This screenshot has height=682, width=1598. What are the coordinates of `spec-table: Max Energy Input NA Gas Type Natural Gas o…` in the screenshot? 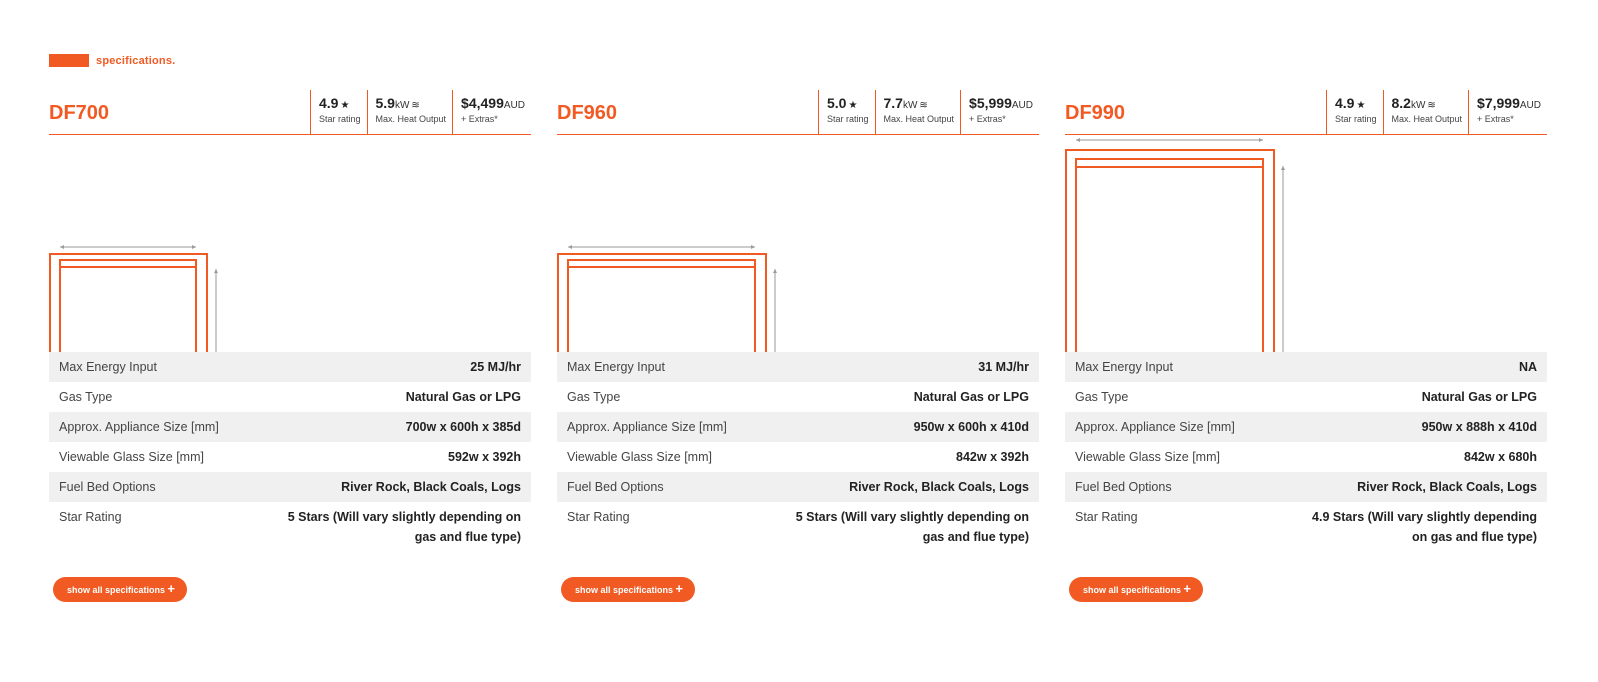 It's located at (1306, 453).